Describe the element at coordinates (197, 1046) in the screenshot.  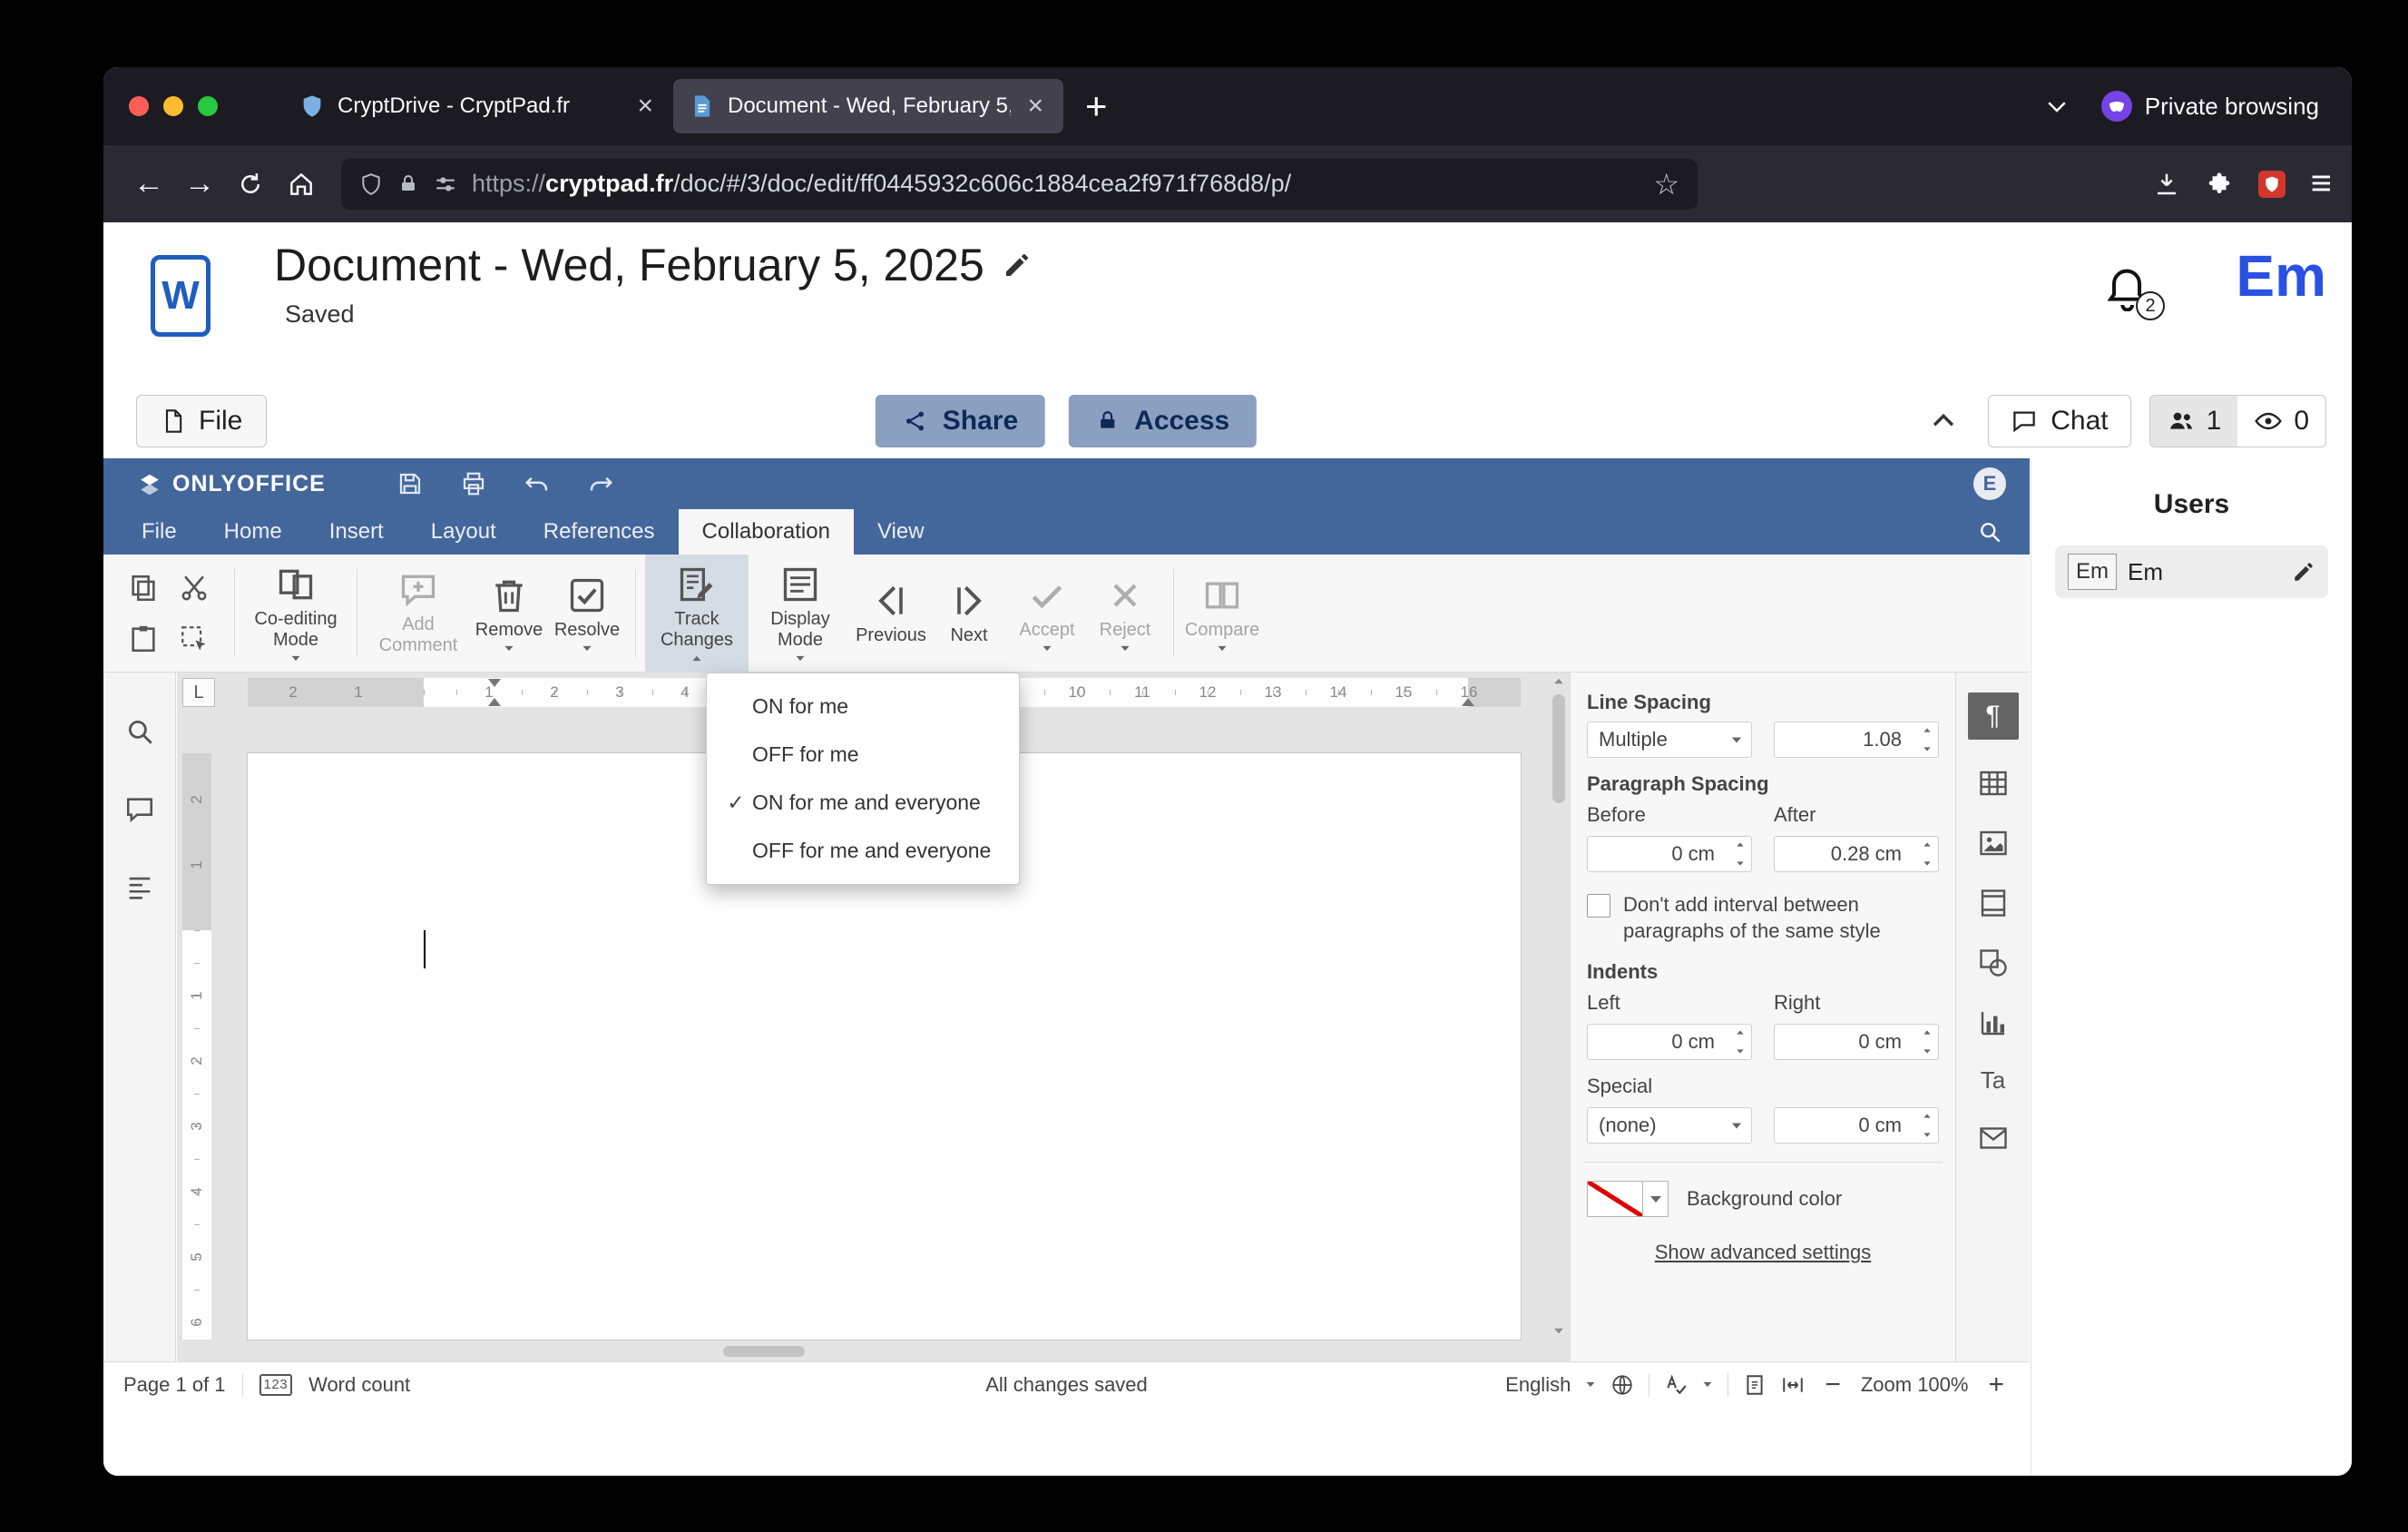
I see `vertical-ruler: 21 123456` at that location.